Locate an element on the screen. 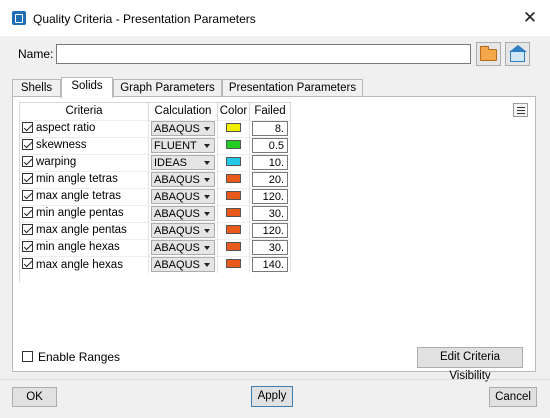  criteria-cell: min angle pentas is located at coordinates (84, 213).